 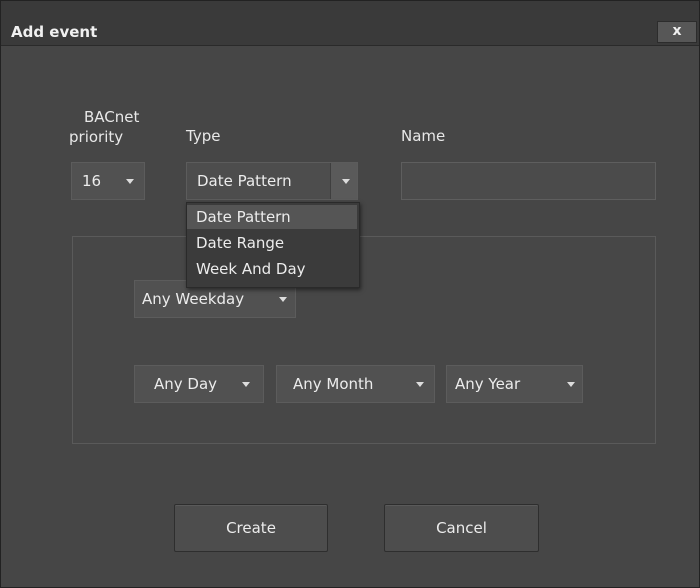 I want to click on day-select: Any Day, so click(x=199, y=384).